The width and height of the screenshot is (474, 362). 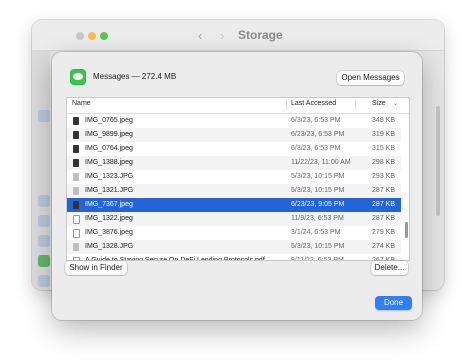 What do you see at coordinates (109, 246) in the screenshot?
I see `file-name: IMG_1328.JPG` at bounding box center [109, 246].